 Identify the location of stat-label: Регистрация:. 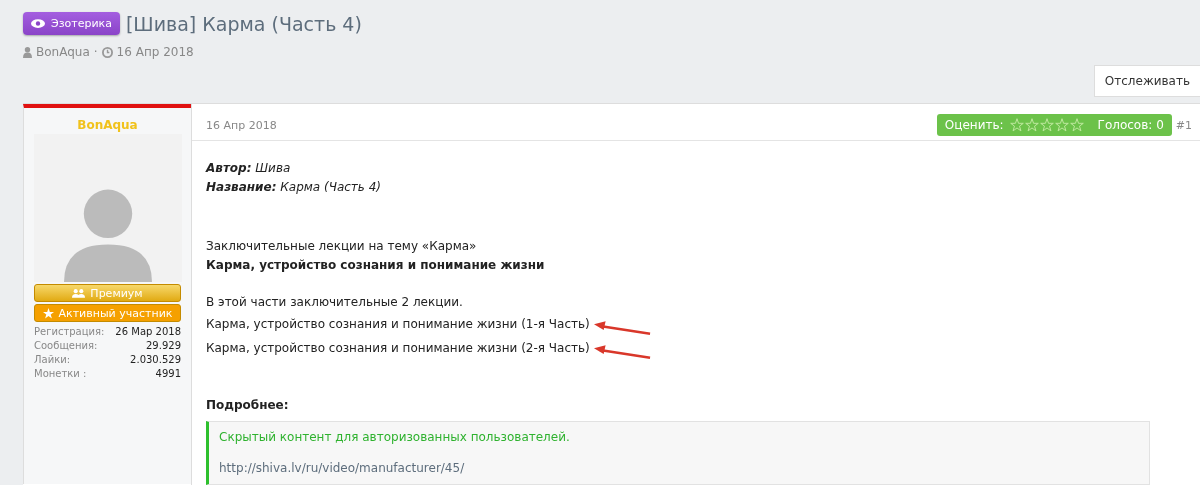
(69, 332).